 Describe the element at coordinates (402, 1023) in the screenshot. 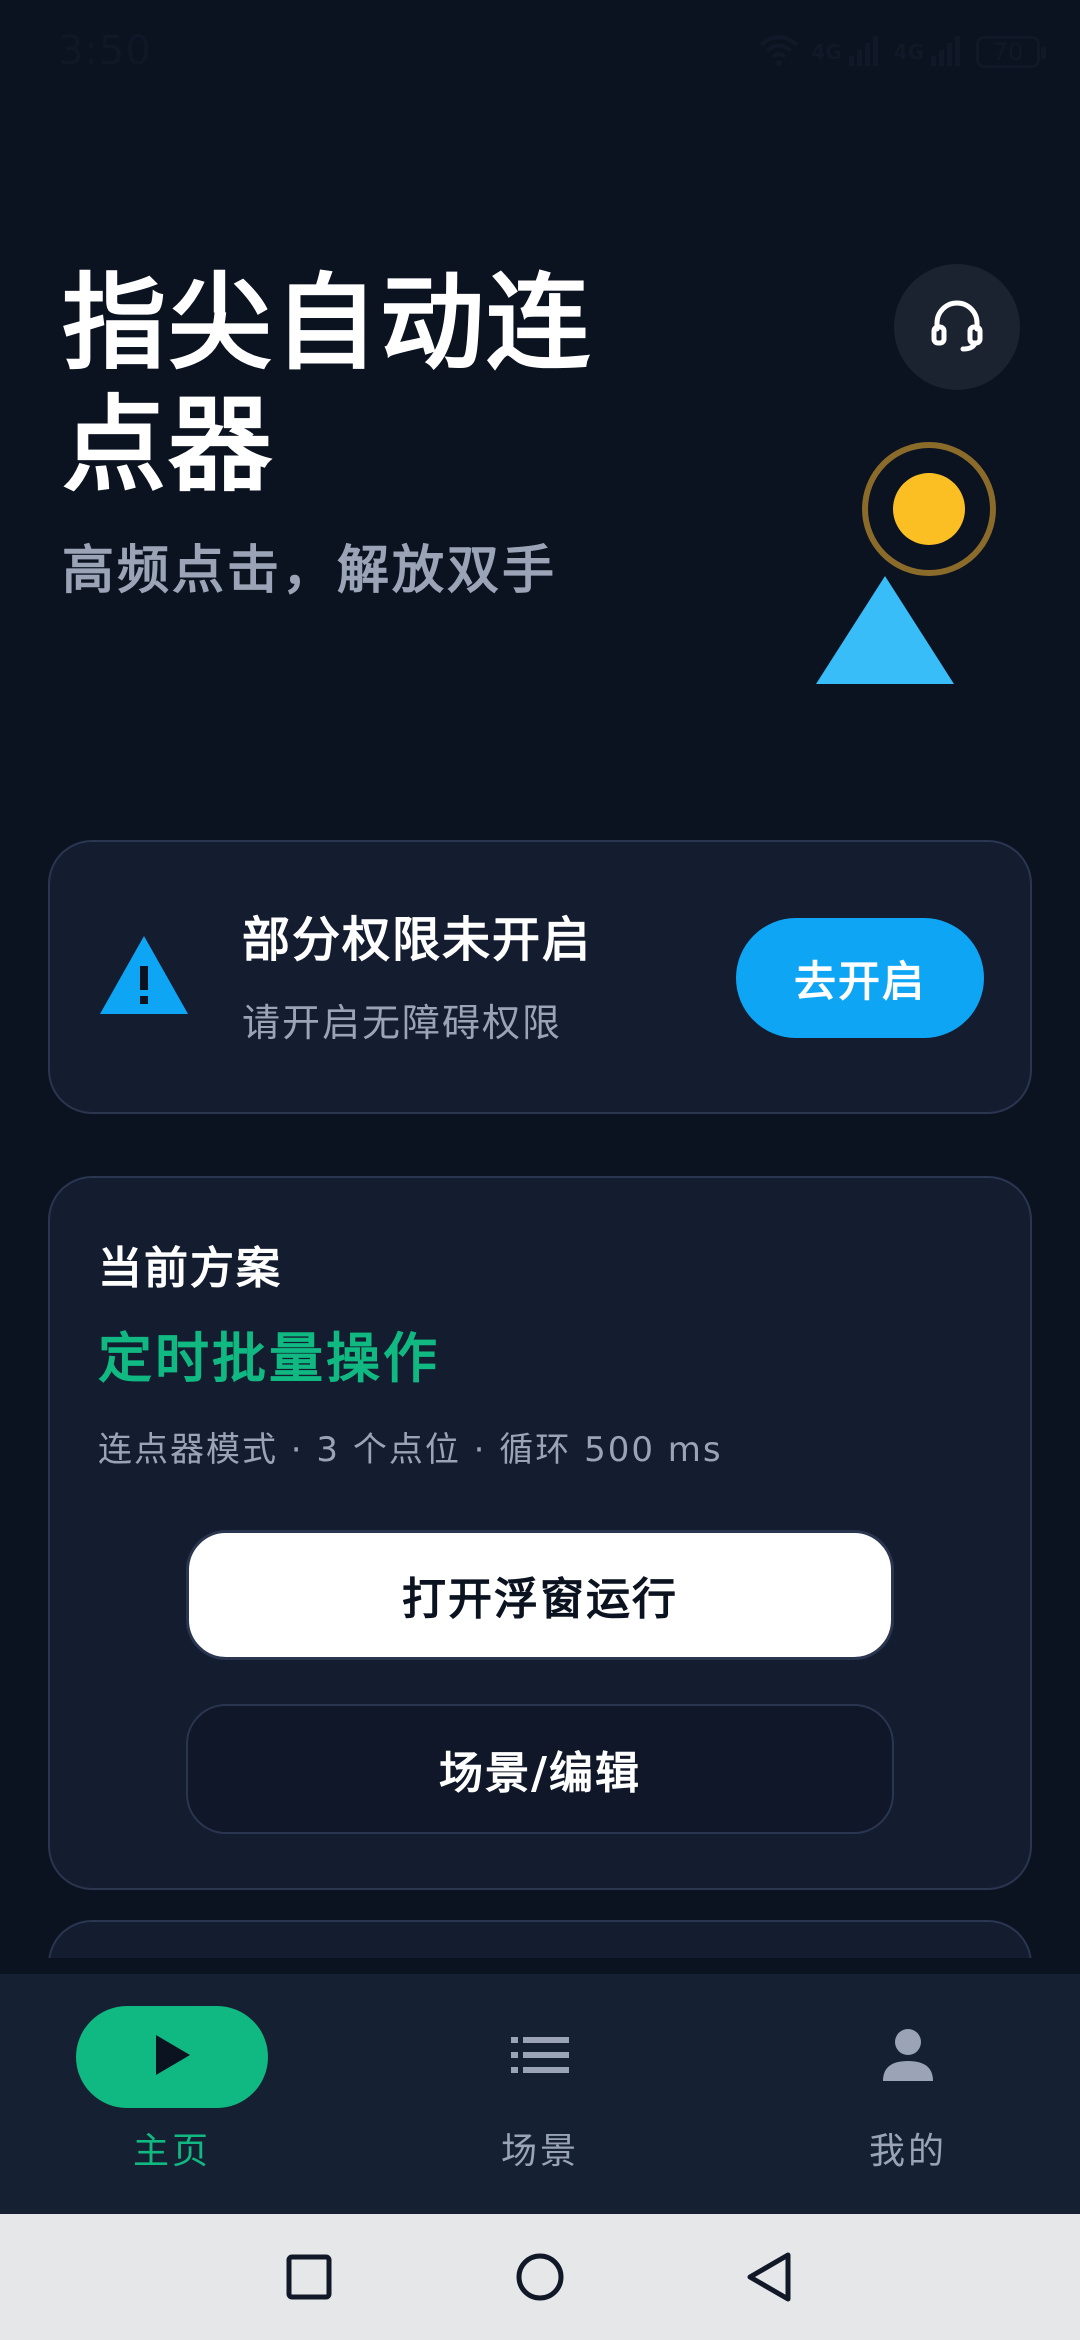

I see `permission-description: 请开启无障碍权限` at that location.